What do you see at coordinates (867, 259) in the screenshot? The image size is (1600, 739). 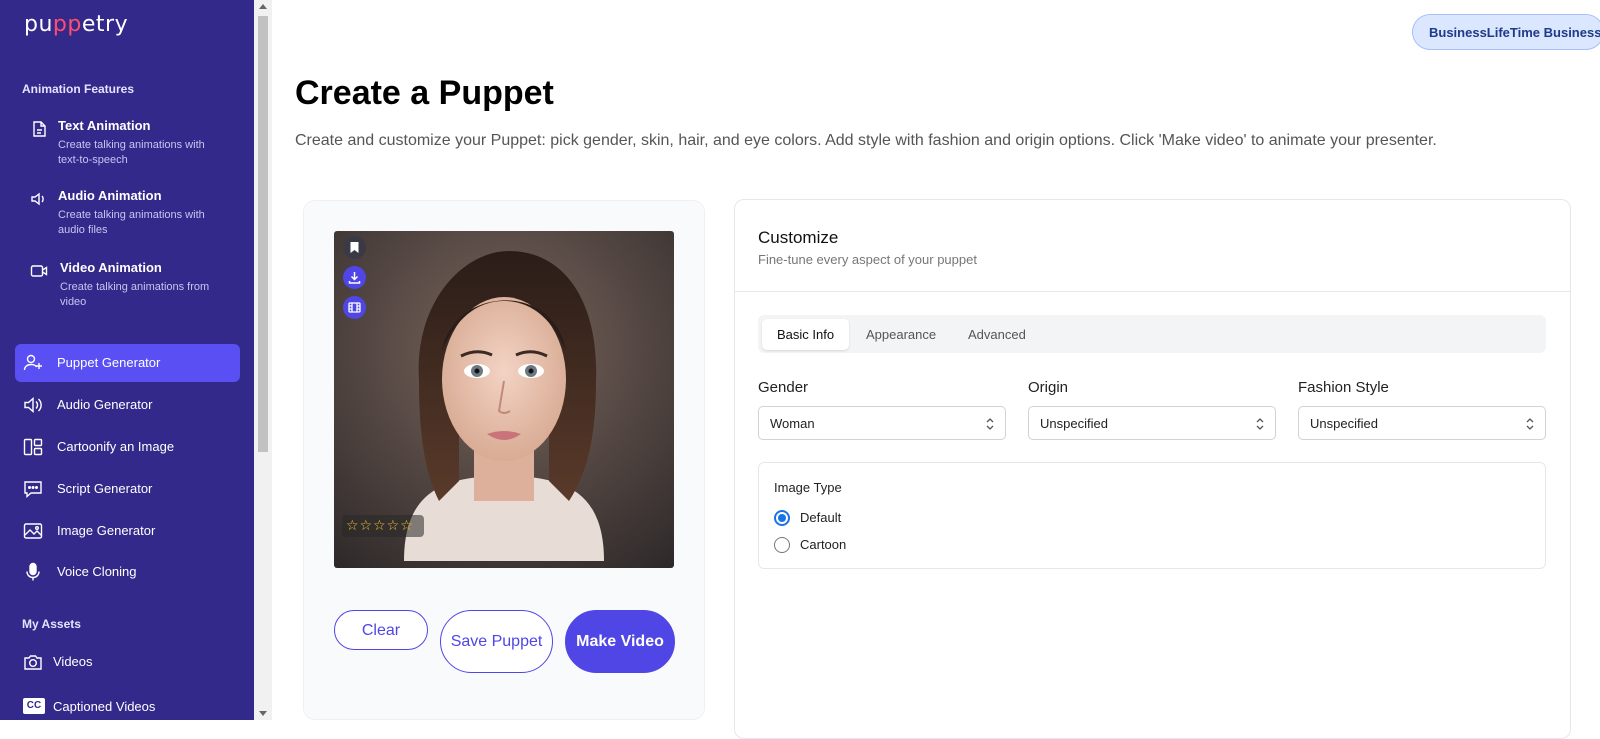 I see `customize-subtitle: Fine-tune every aspect of your puppet` at bounding box center [867, 259].